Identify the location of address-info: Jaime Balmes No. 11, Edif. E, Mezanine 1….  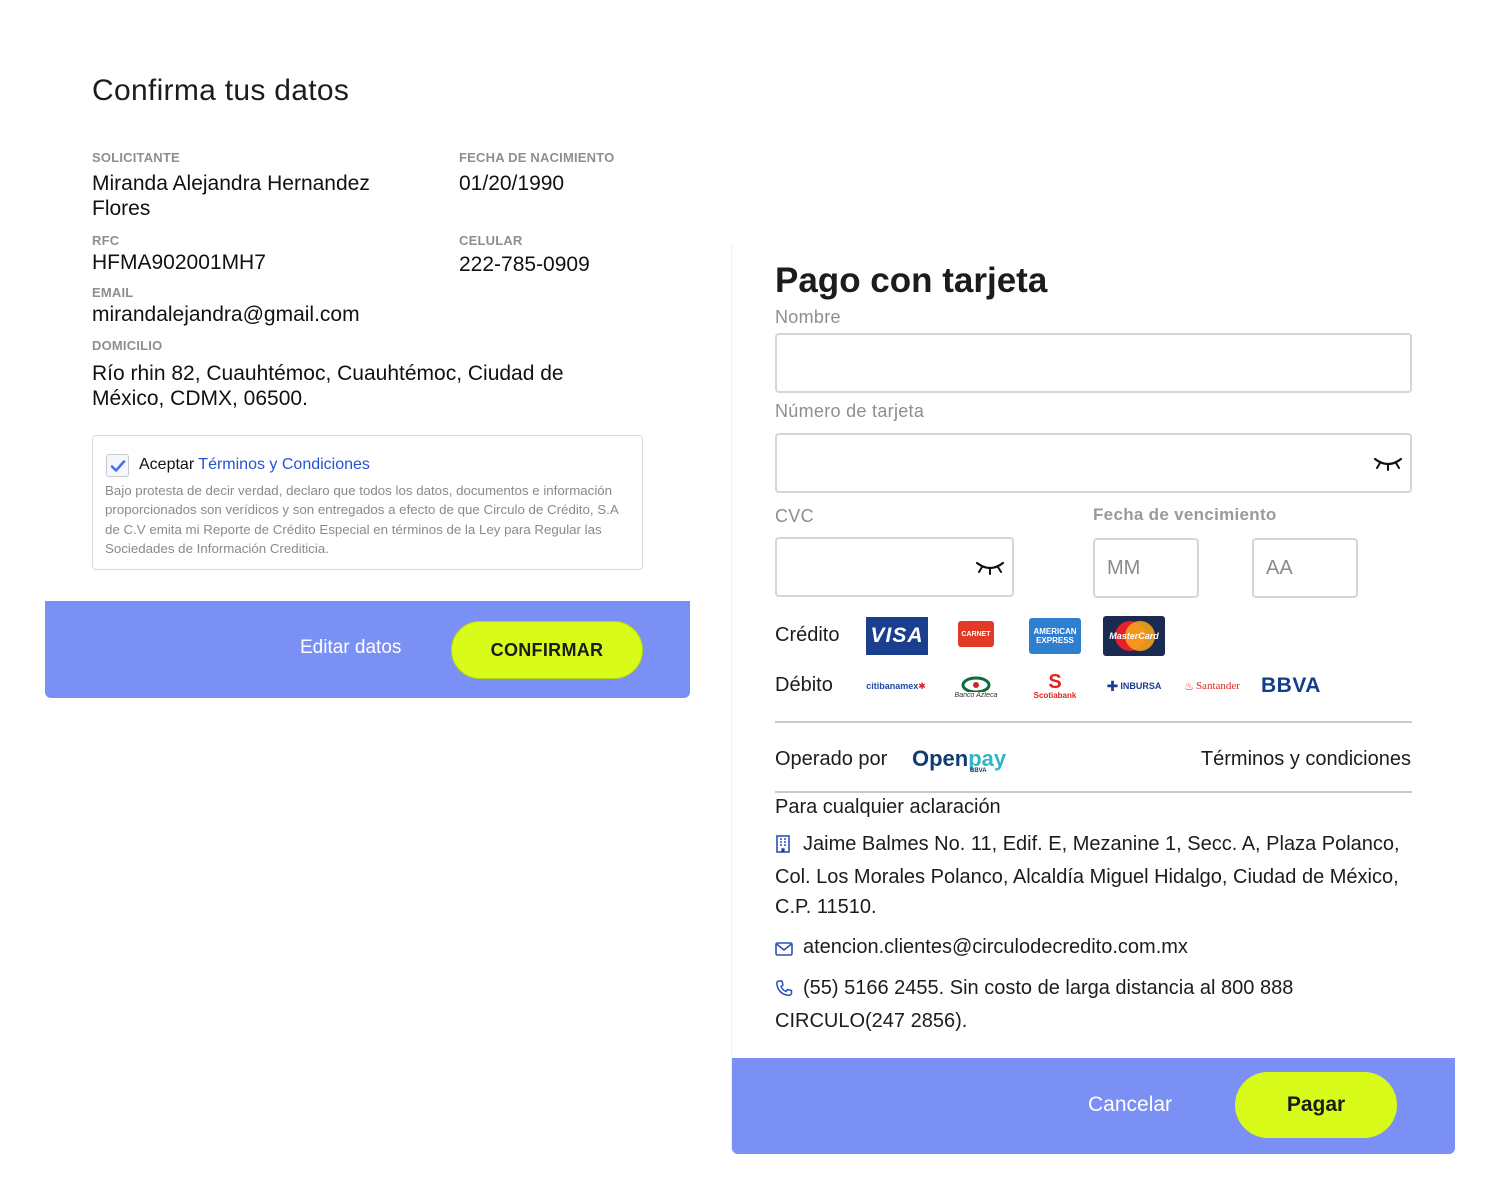
(1090, 875).